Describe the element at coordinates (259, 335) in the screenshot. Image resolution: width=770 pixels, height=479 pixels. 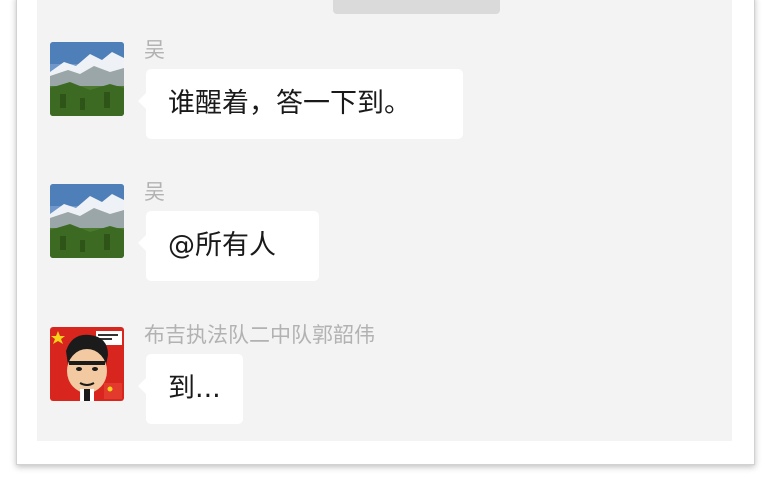
I see `sender-name: 布吉执法队二中队郭韶伟` at that location.